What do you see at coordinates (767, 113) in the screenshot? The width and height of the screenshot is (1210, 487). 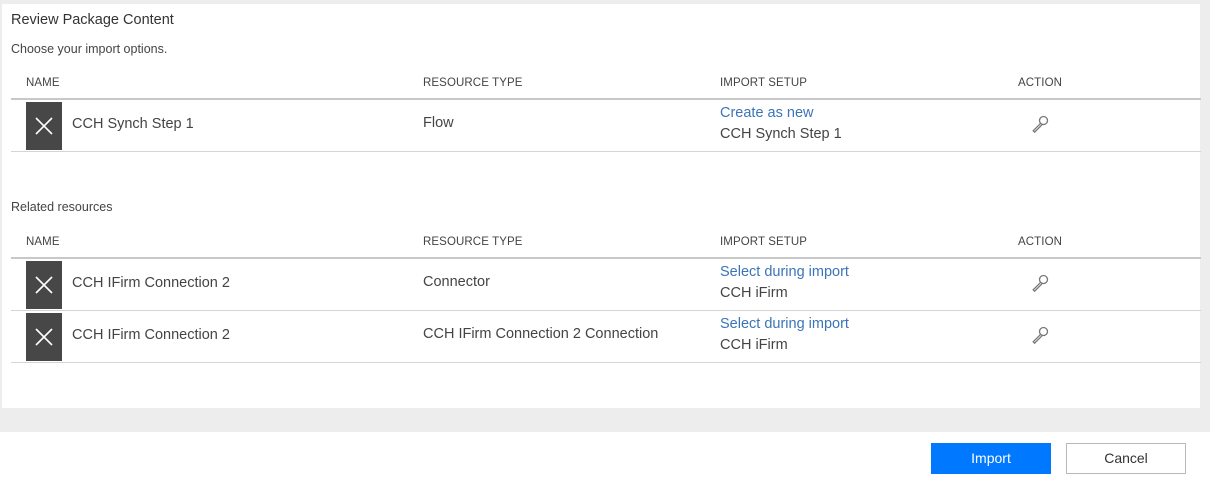 I see `import-setup-link: Create as new` at bounding box center [767, 113].